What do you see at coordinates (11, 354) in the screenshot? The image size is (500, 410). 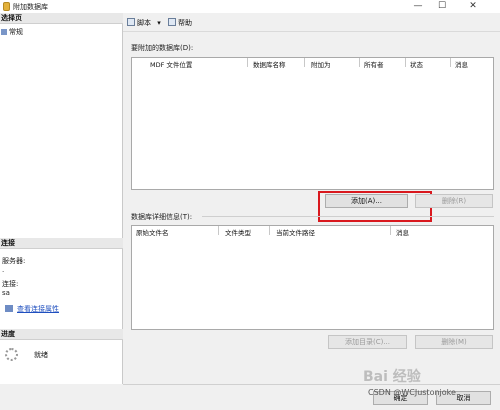 I see `progress-spinner-icon` at bounding box center [11, 354].